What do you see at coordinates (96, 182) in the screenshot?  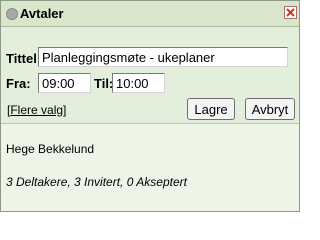 I see `attendee-summary: 3 Deltakere, 3 Invitert, 0 Akseptert` at bounding box center [96, 182].